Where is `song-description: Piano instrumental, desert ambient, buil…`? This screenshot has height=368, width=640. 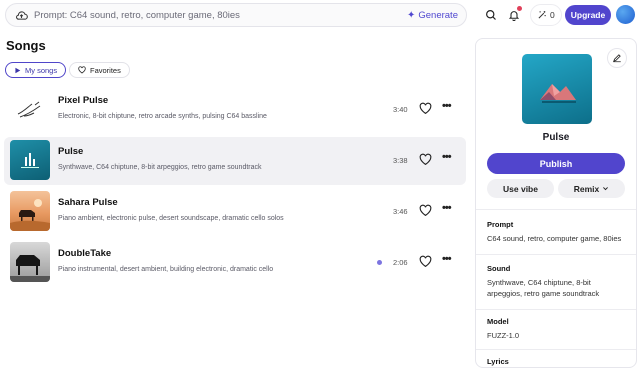 song-description: Piano instrumental, desert ambient, buil… is located at coordinates (166, 269).